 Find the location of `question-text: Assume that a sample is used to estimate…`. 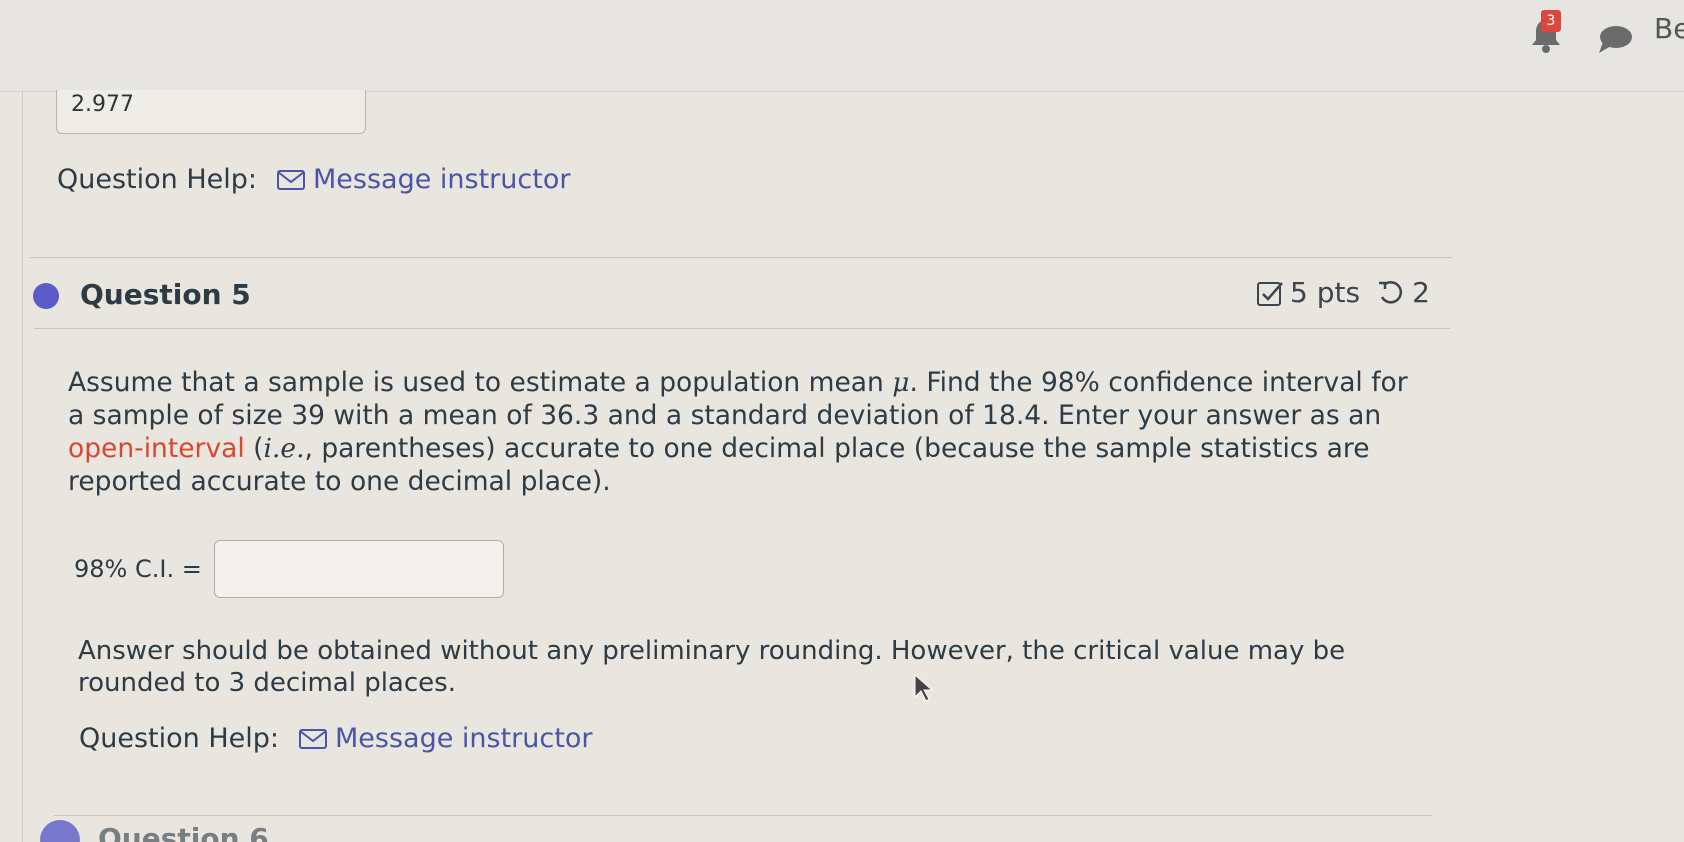

question-text: Assume that a sample is used to estimate… is located at coordinates (738, 432).